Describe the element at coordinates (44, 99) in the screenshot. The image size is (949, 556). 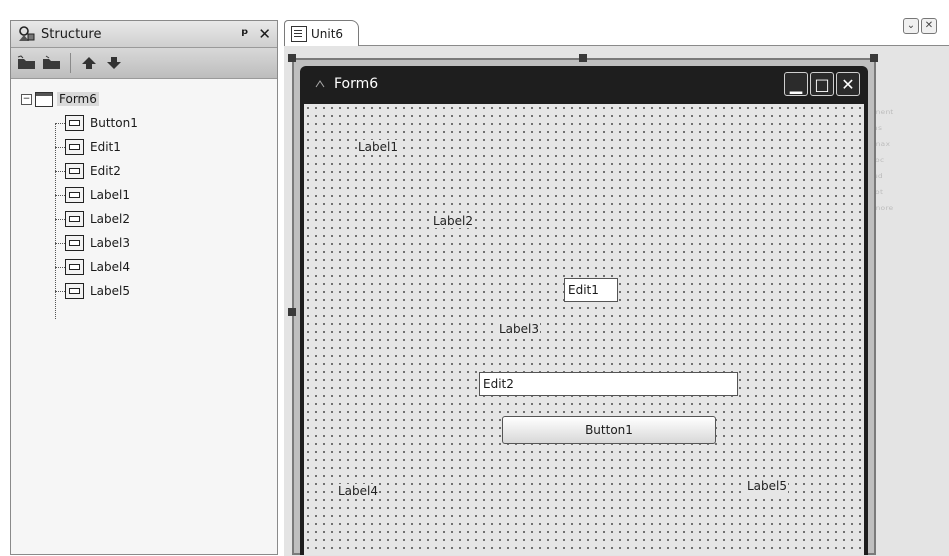
I see `form-icon` at that location.